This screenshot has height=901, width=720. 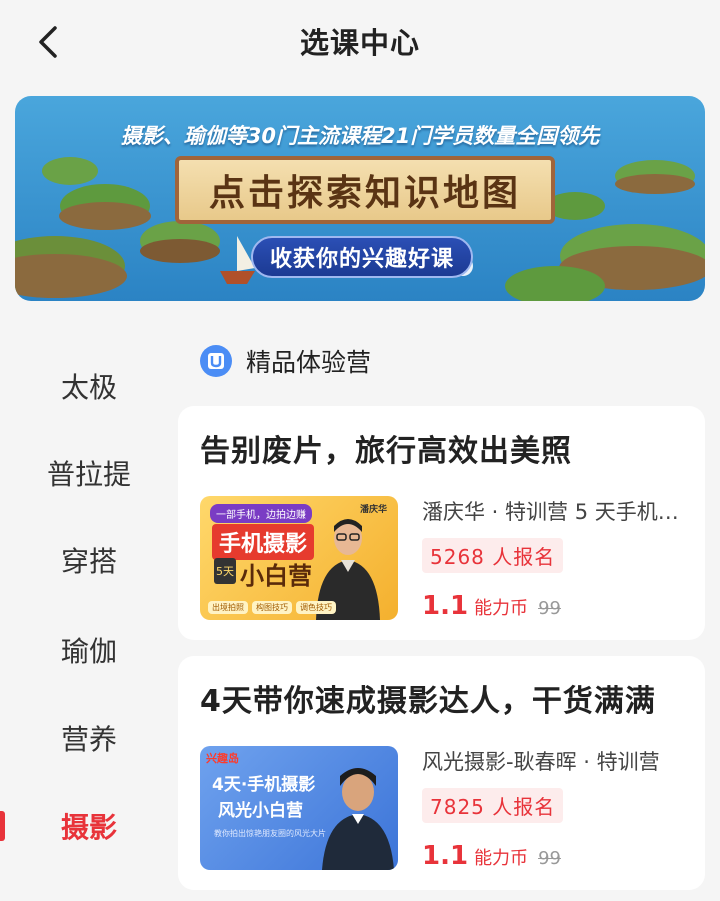 What do you see at coordinates (2, 826) in the screenshot?
I see `sidebar-active-indicator` at bounding box center [2, 826].